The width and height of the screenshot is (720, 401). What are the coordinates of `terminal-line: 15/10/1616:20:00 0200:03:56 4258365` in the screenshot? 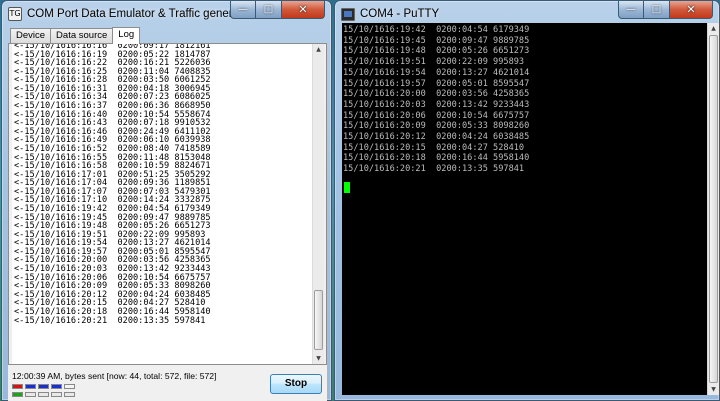 It's located at (436, 94).